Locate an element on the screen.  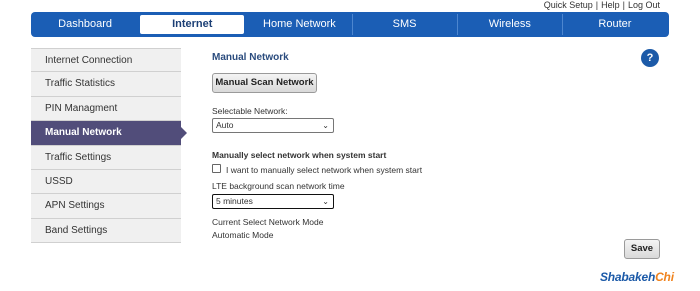
lte-scan-time-value: 5 minutes is located at coordinates (234, 201).